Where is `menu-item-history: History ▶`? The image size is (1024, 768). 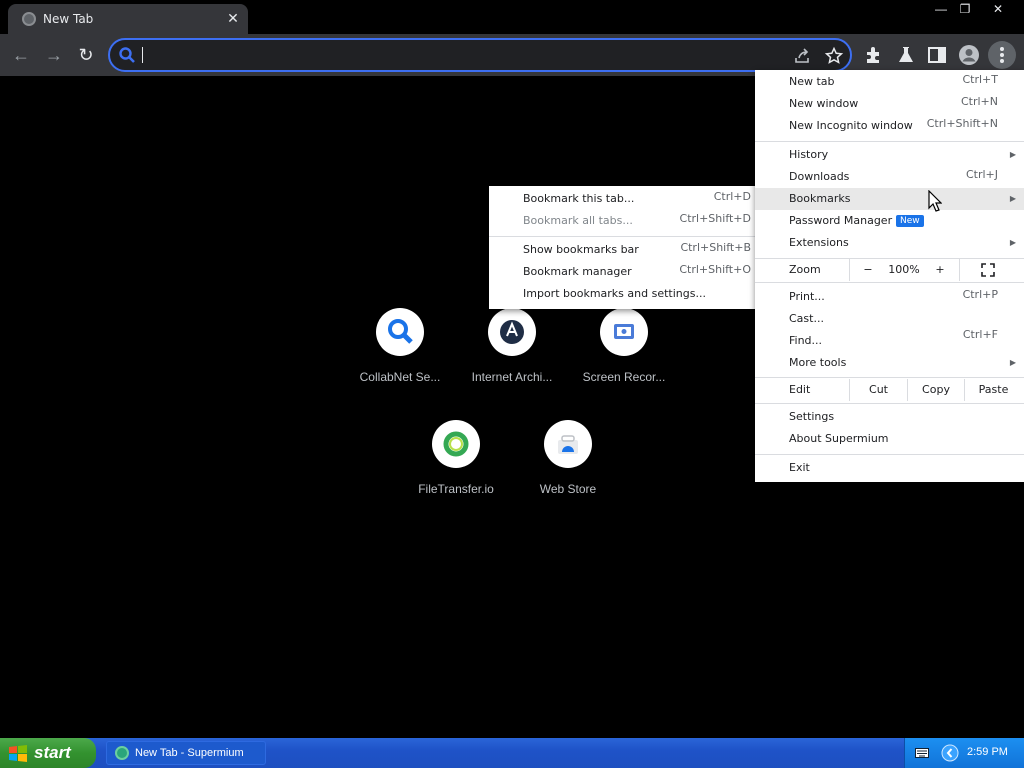 menu-item-history: History ▶ is located at coordinates (889, 155).